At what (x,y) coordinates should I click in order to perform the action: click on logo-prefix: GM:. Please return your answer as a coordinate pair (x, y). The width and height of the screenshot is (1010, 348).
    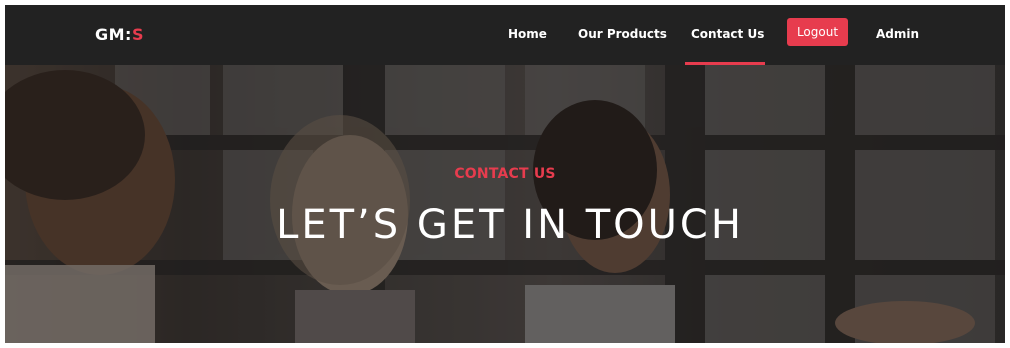
    Looking at the image, I should click on (113, 34).